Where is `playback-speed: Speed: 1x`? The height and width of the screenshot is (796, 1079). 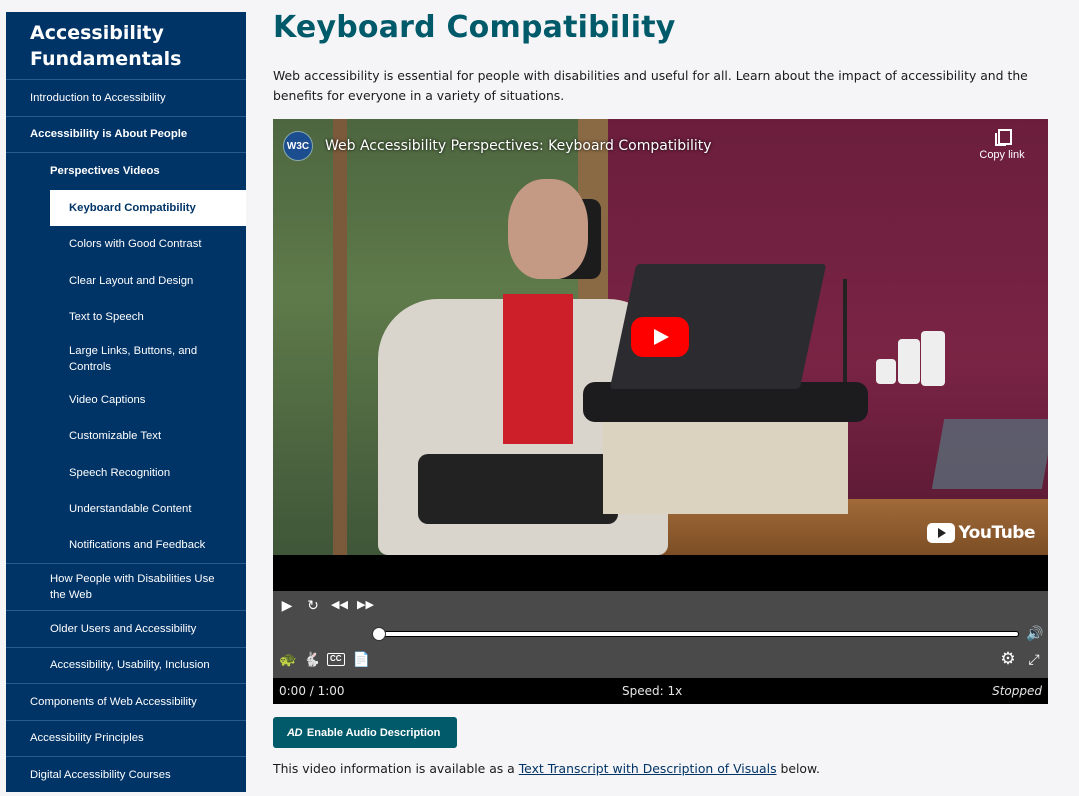 playback-speed: Speed: 1x is located at coordinates (652, 691).